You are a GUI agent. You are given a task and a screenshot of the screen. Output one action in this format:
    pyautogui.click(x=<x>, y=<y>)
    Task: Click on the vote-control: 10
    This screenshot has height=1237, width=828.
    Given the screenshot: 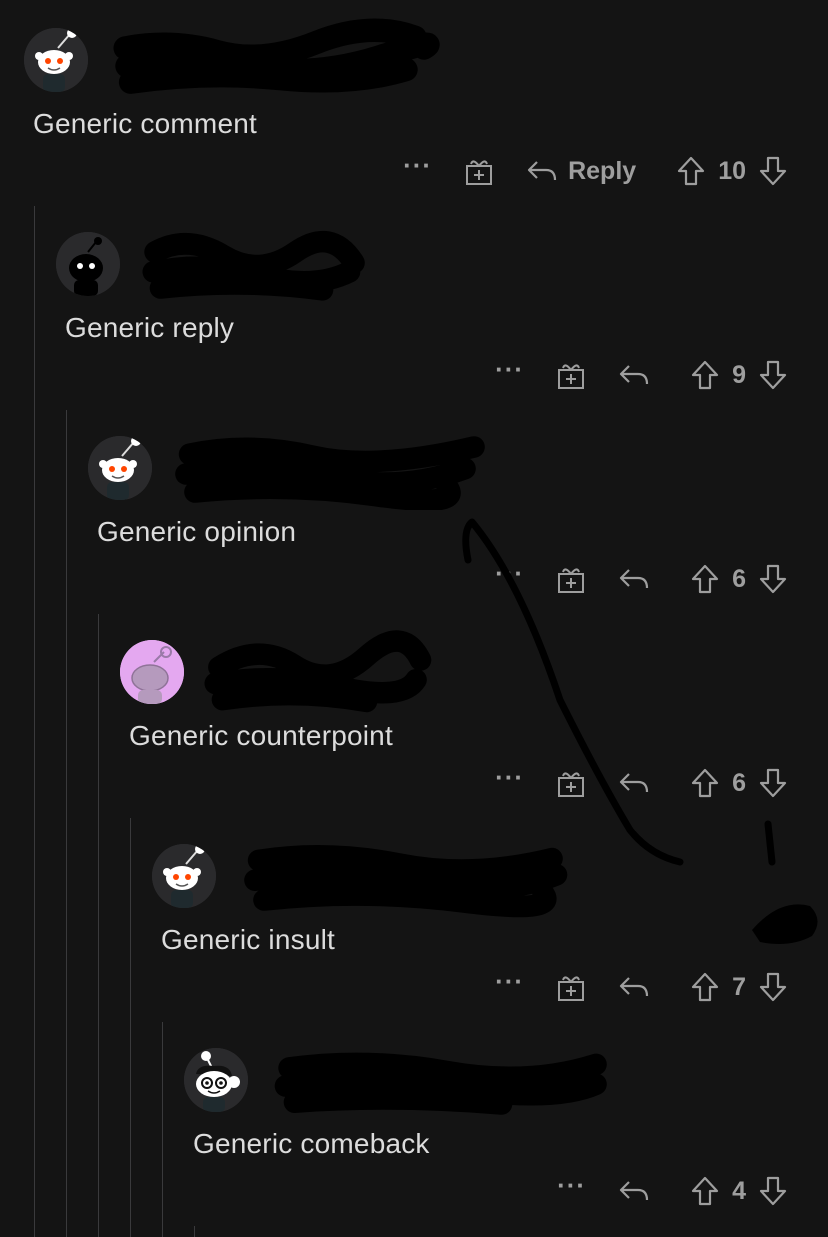 What is the action you would take?
    pyautogui.click(x=732, y=171)
    